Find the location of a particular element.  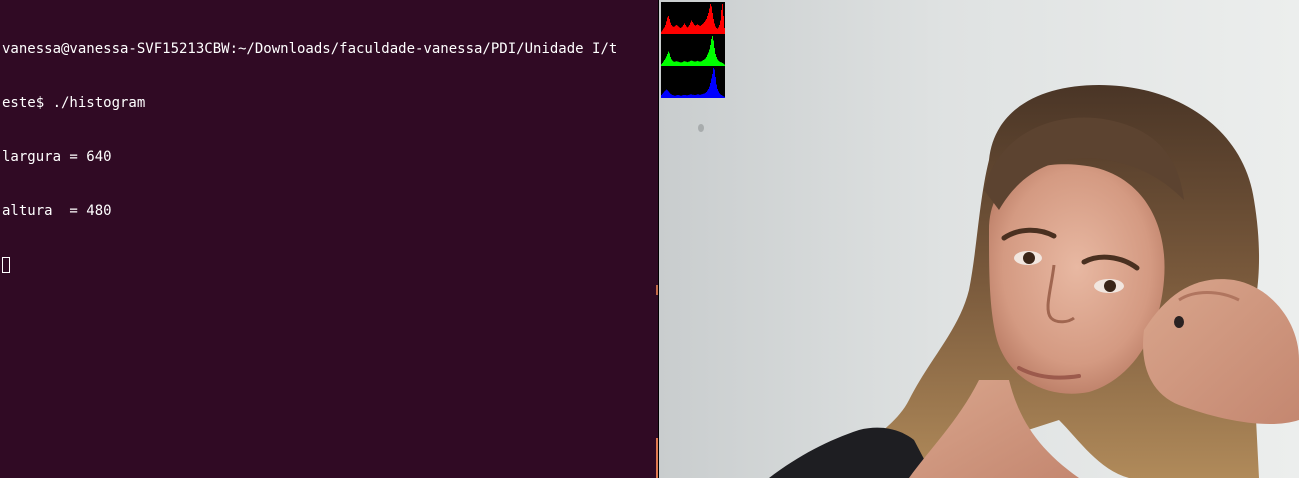

terminal-command-line: este$ ./histogram is located at coordinates (74, 103).